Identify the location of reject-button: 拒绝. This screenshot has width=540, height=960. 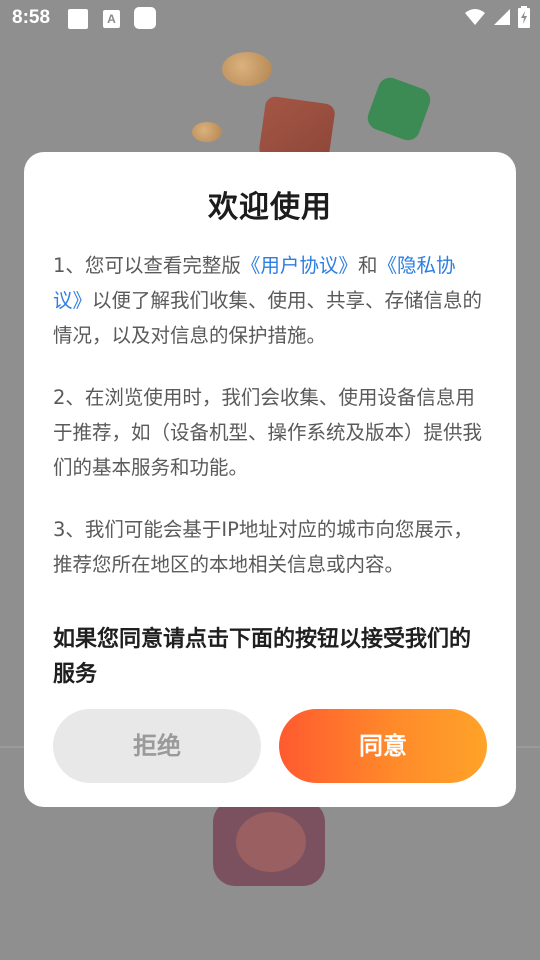
(157, 746).